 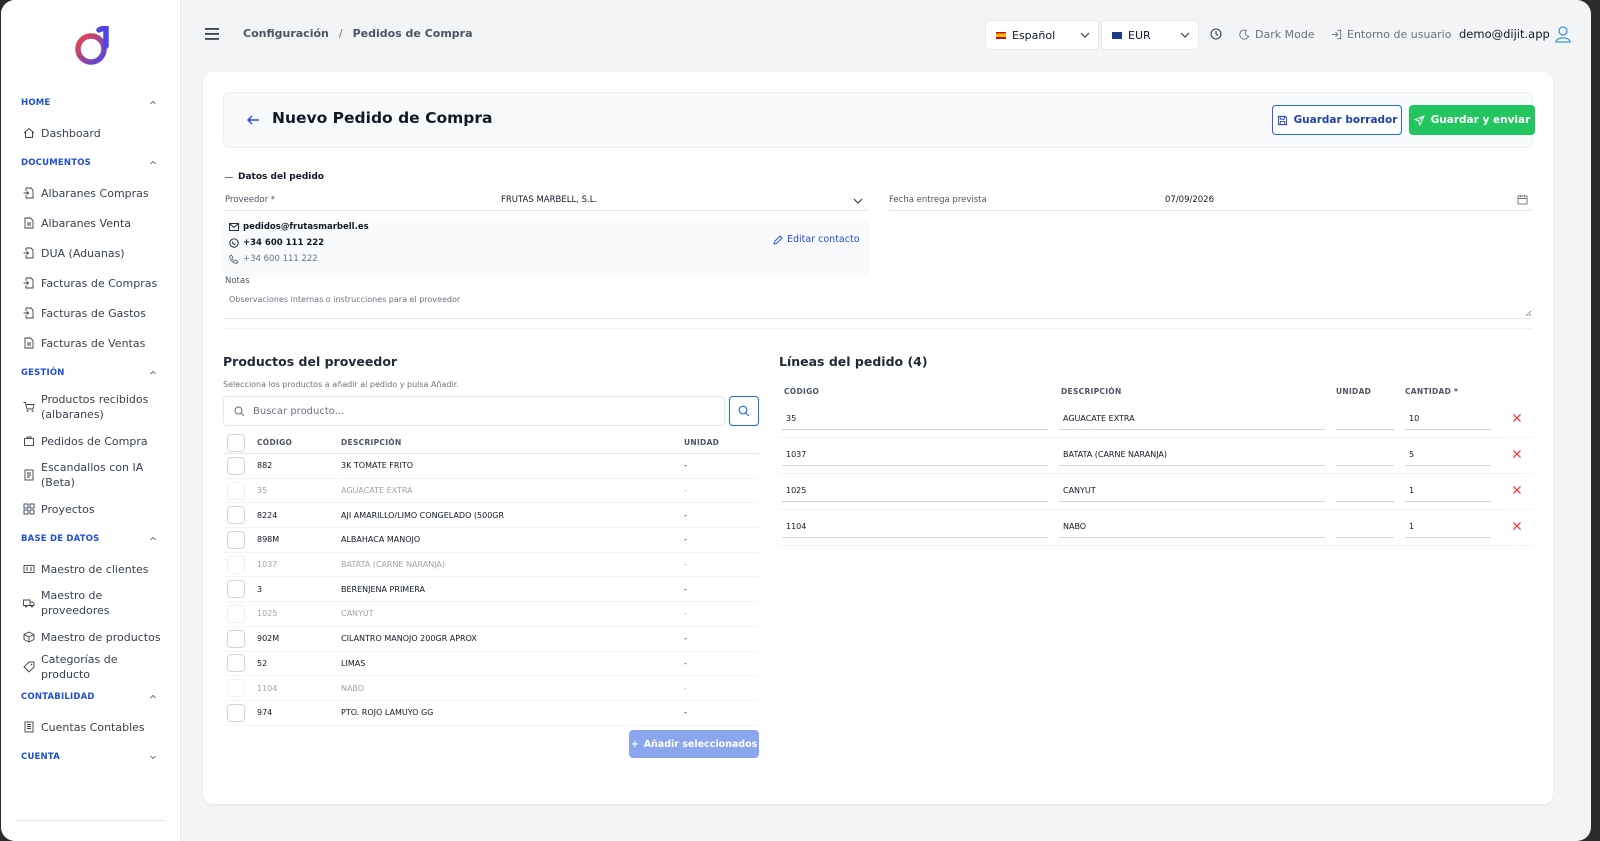 What do you see at coordinates (286, 33) in the screenshot?
I see `breadcrumb-item-configuracion: Configuración` at bounding box center [286, 33].